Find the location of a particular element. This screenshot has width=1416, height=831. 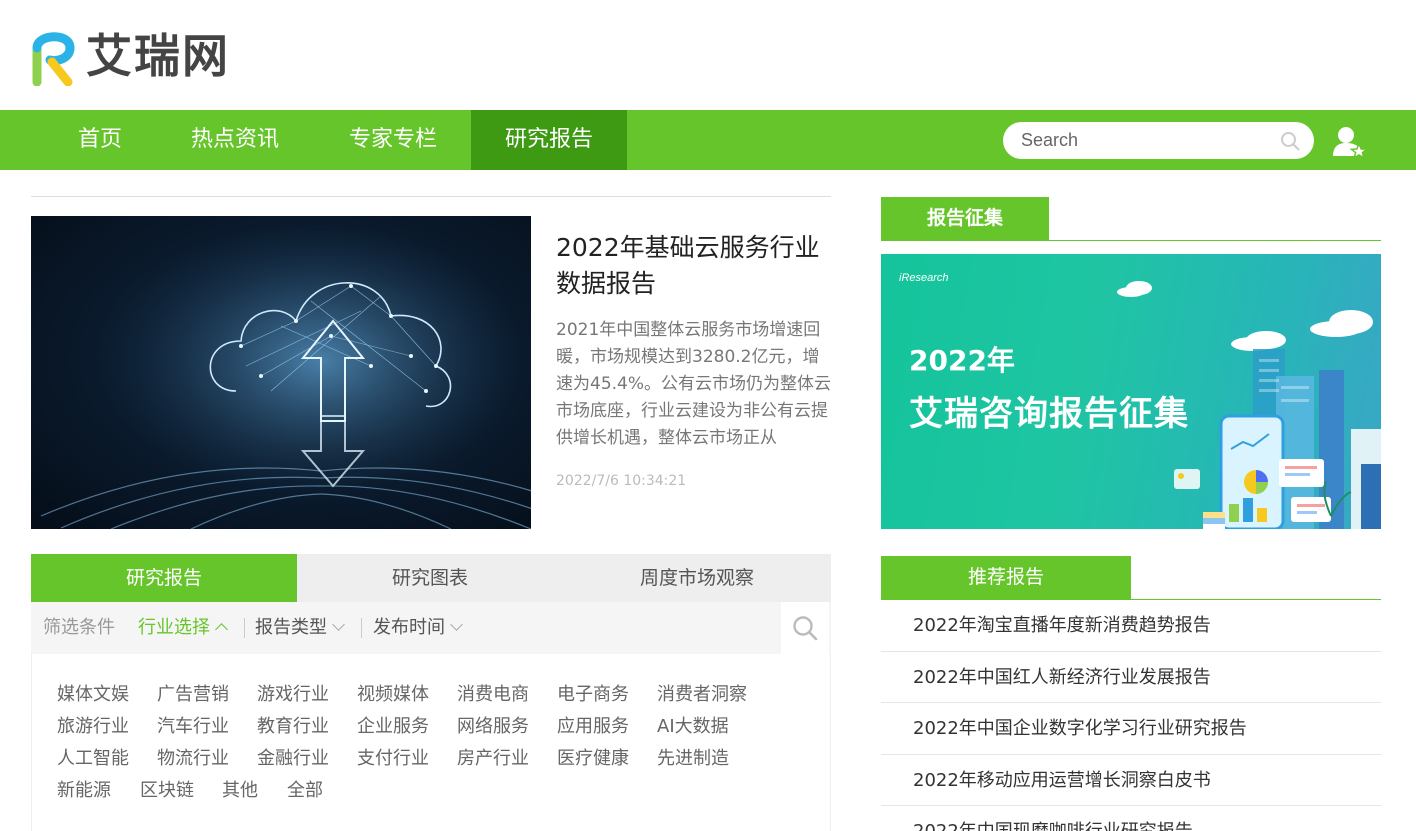

filter-industry: 行业选择 is located at coordinates (183, 628).